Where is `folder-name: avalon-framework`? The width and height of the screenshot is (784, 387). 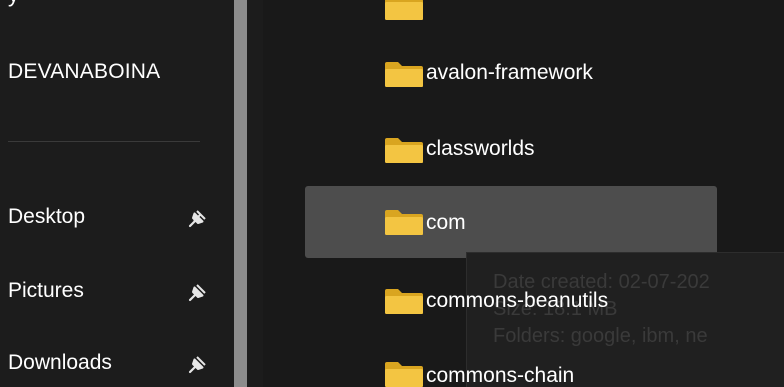
folder-name: avalon-framework is located at coordinates (509, 72).